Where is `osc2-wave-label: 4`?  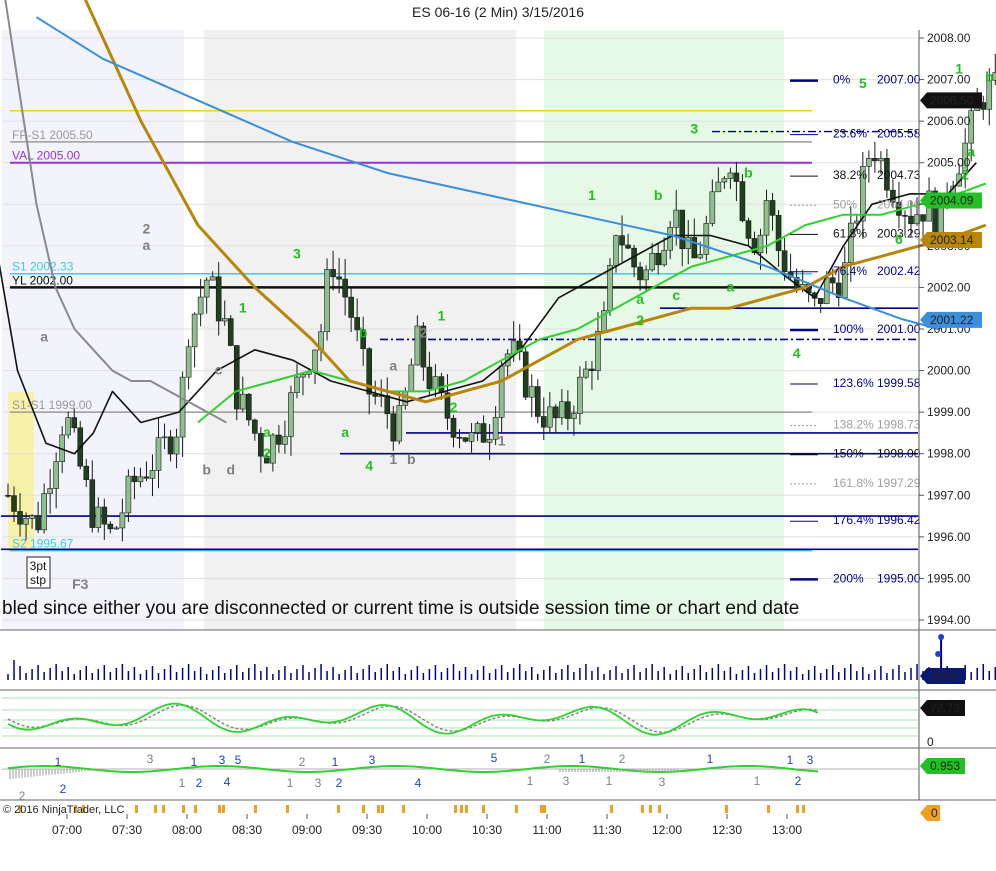
osc2-wave-label: 4 is located at coordinates (227, 782).